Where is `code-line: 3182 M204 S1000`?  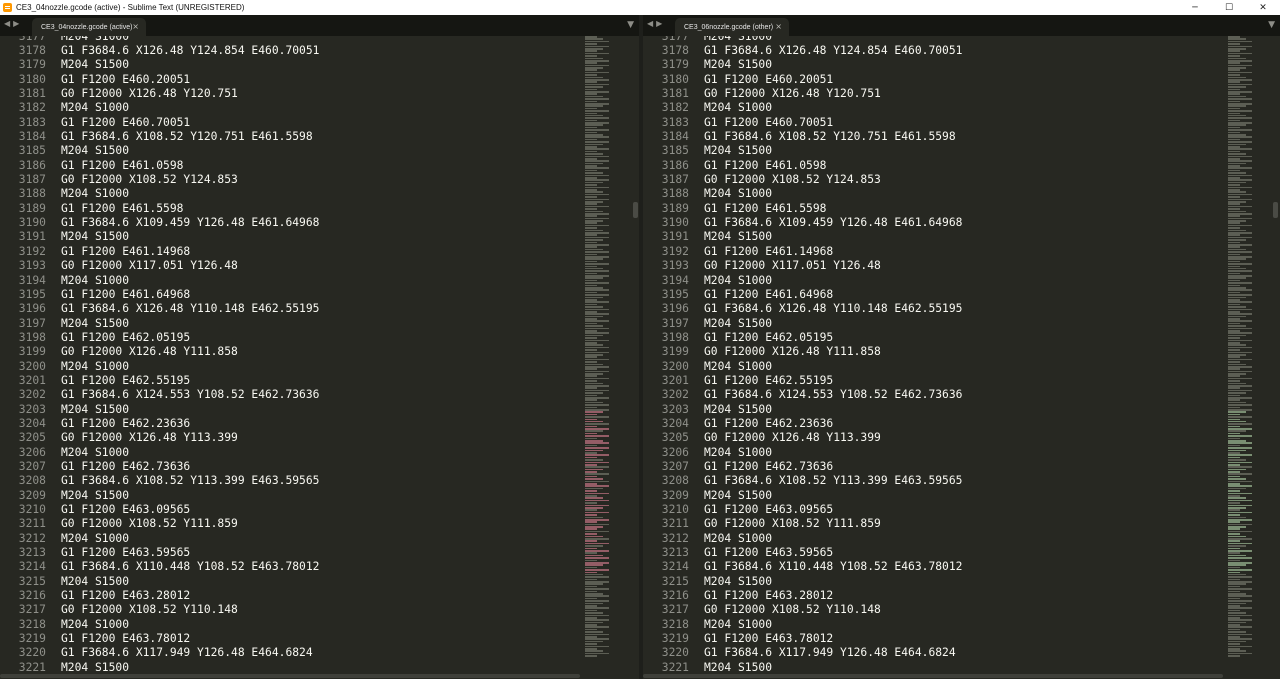
code-line: 3182 M204 S1000 is located at coordinates (159, 108).